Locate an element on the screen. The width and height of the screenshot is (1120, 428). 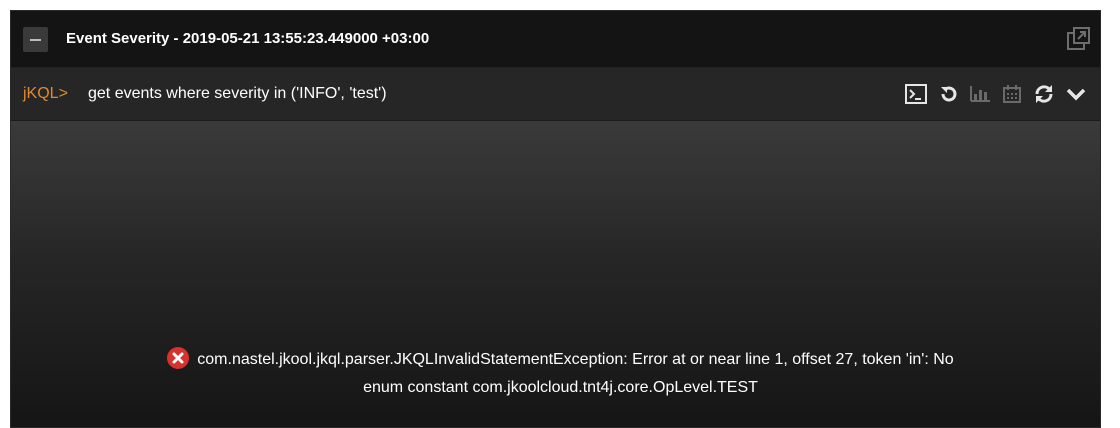
minus-icon is located at coordinates (35, 39).